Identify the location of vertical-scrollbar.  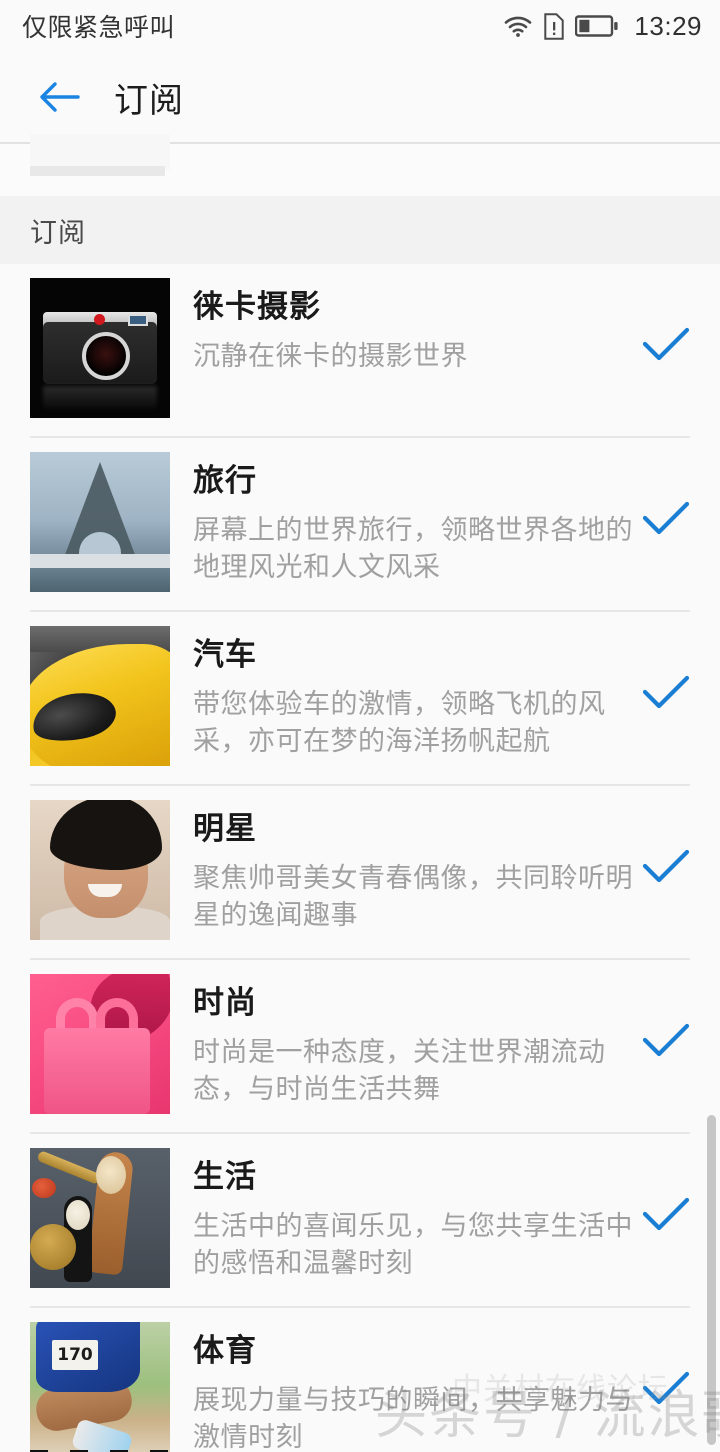
(711, 1280).